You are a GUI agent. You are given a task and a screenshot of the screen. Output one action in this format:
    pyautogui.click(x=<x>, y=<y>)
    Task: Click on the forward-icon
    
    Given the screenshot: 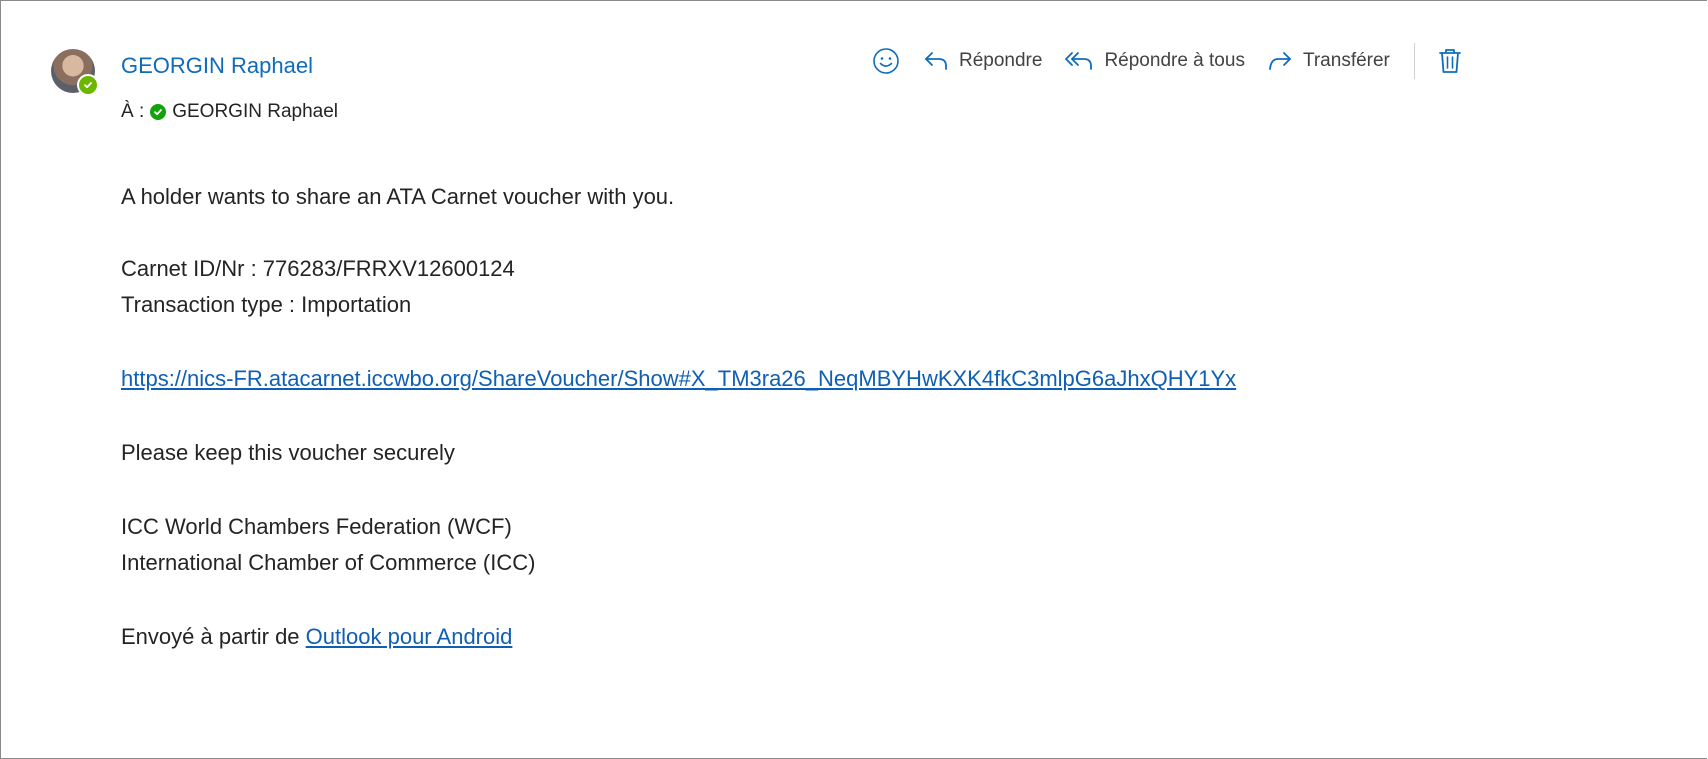 What is the action you would take?
    pyautogui.click(x=1280, y=61)
    